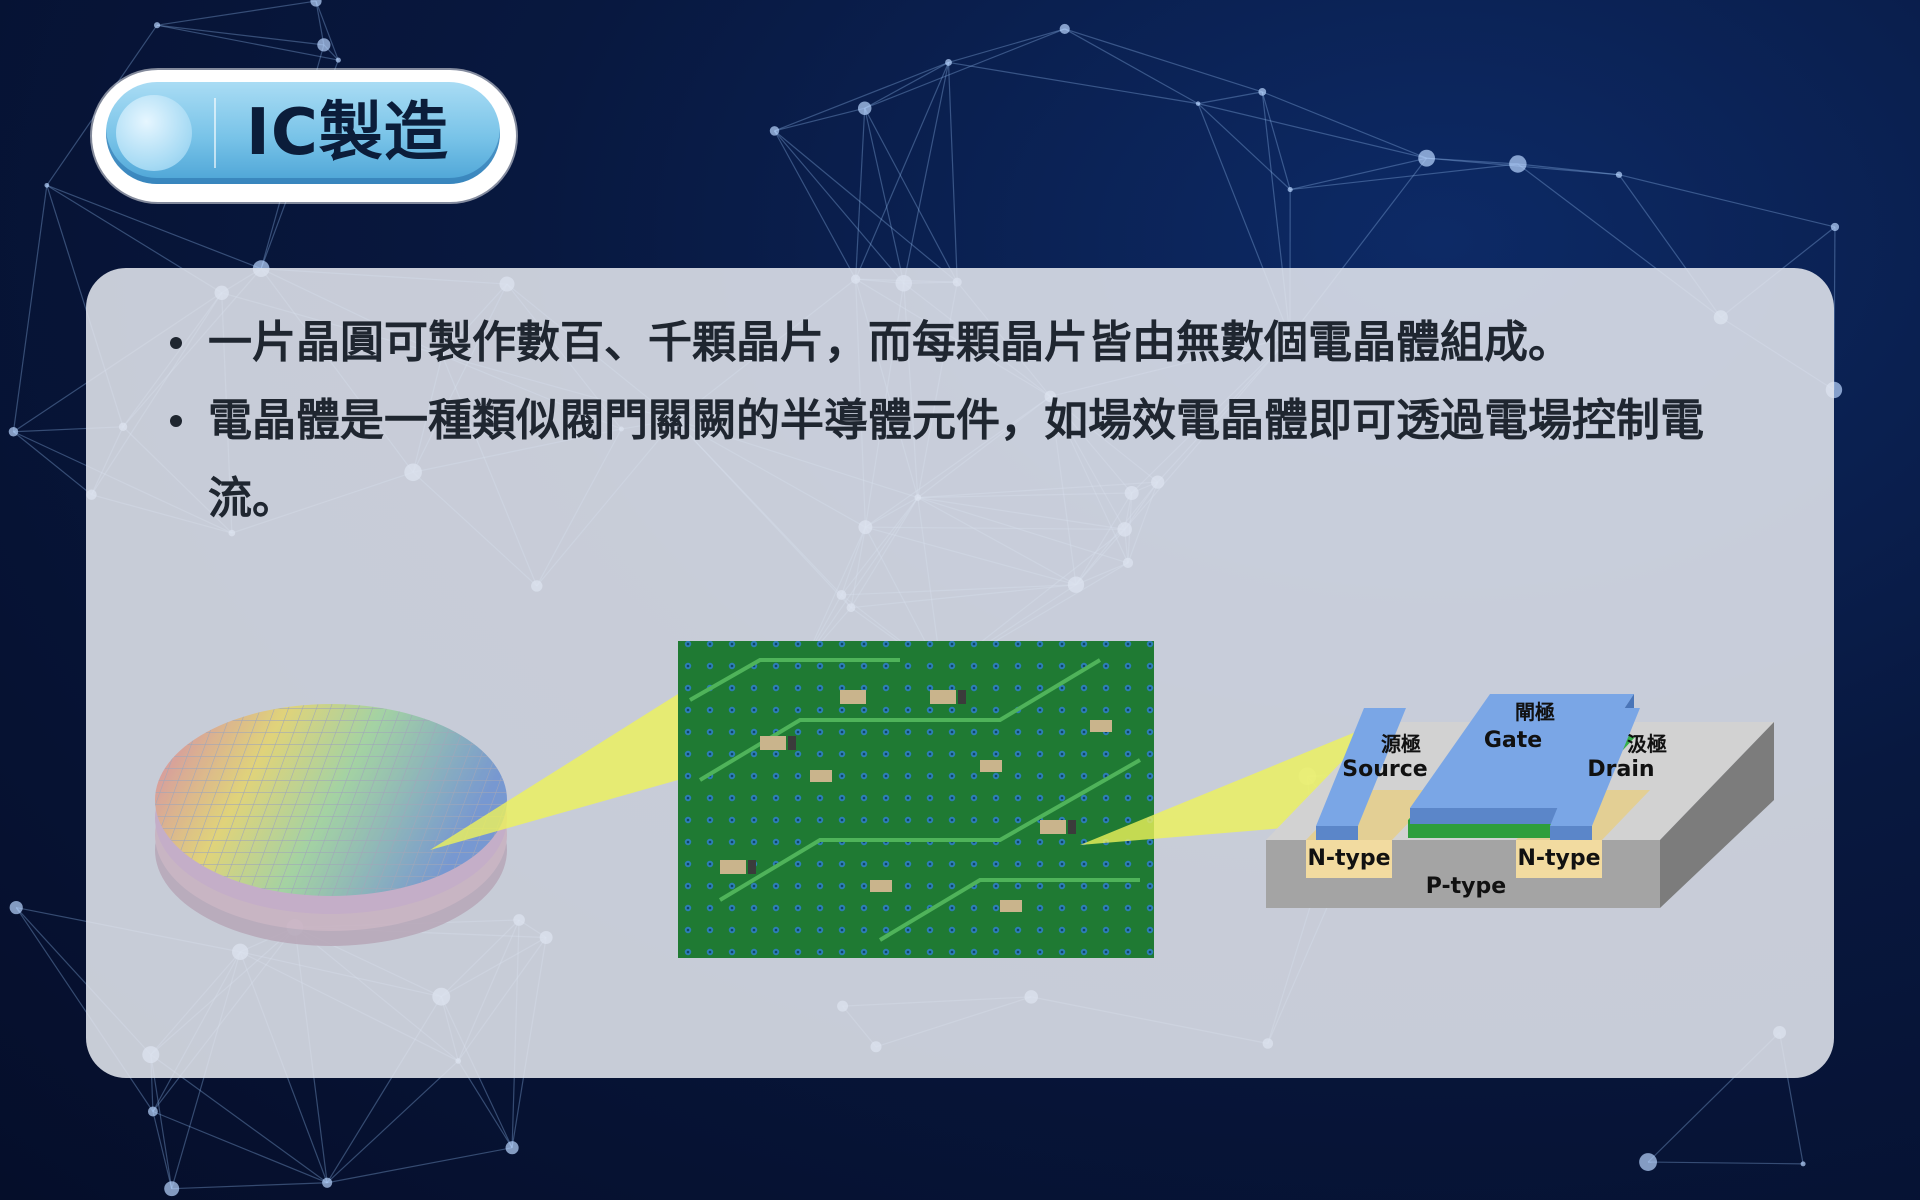 The image size is (1920, 1200). Describe the element at coordinates (1621, 769) in the screenshot. I see `drain-label-en: Drain` at that location.